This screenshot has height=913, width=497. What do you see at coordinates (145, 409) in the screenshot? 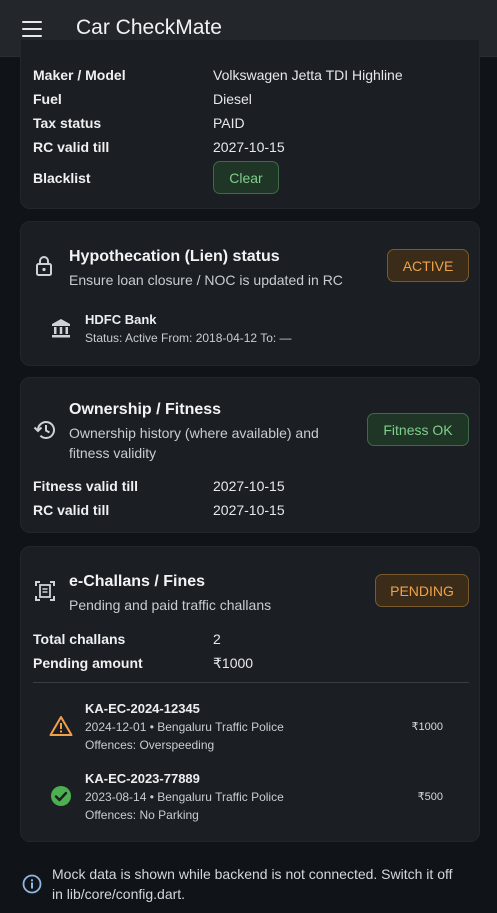
I see `ownership-title: Ownership / Fitness` at bounding box center [145, 409].